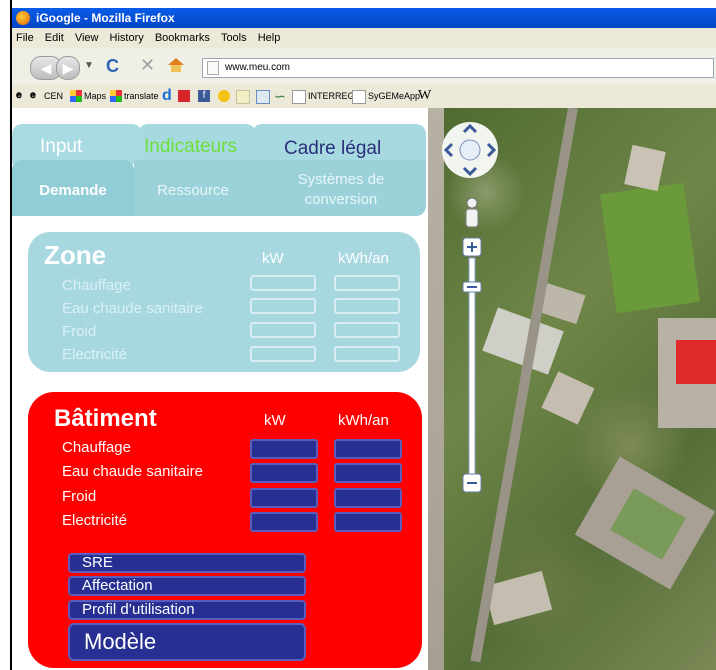 The image size is (716, 670). What do you see at coordinates (280, 96) in the screenshot?
I see `swirl-icon: ∽` at bounding box center [280, 96].